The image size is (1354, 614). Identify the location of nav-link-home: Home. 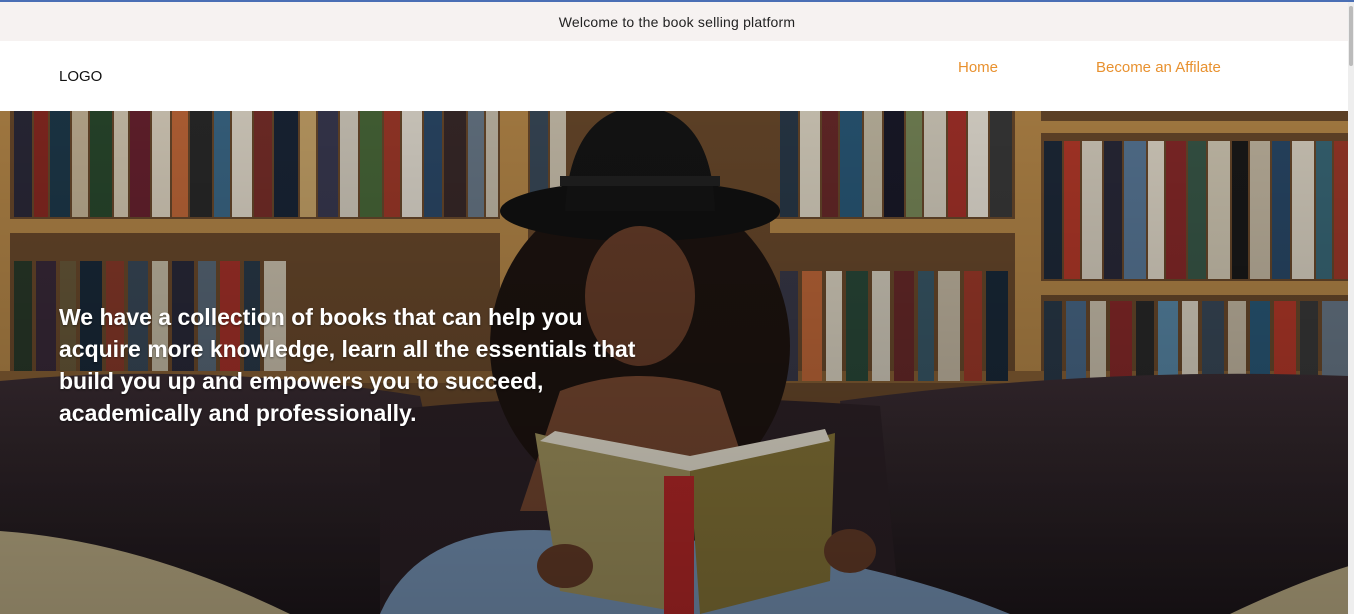
(978, 67).